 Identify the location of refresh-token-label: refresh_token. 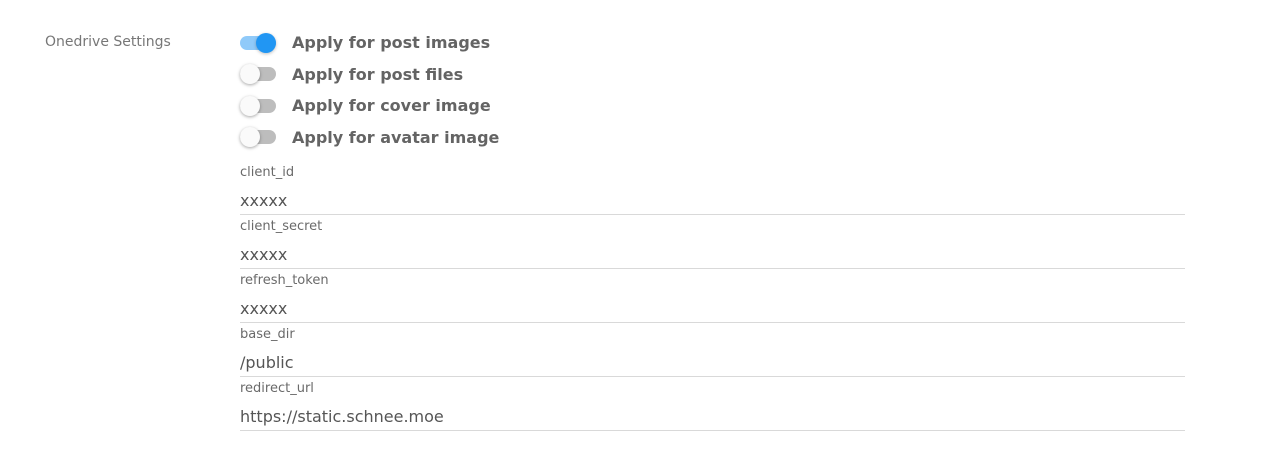
(284, 280).